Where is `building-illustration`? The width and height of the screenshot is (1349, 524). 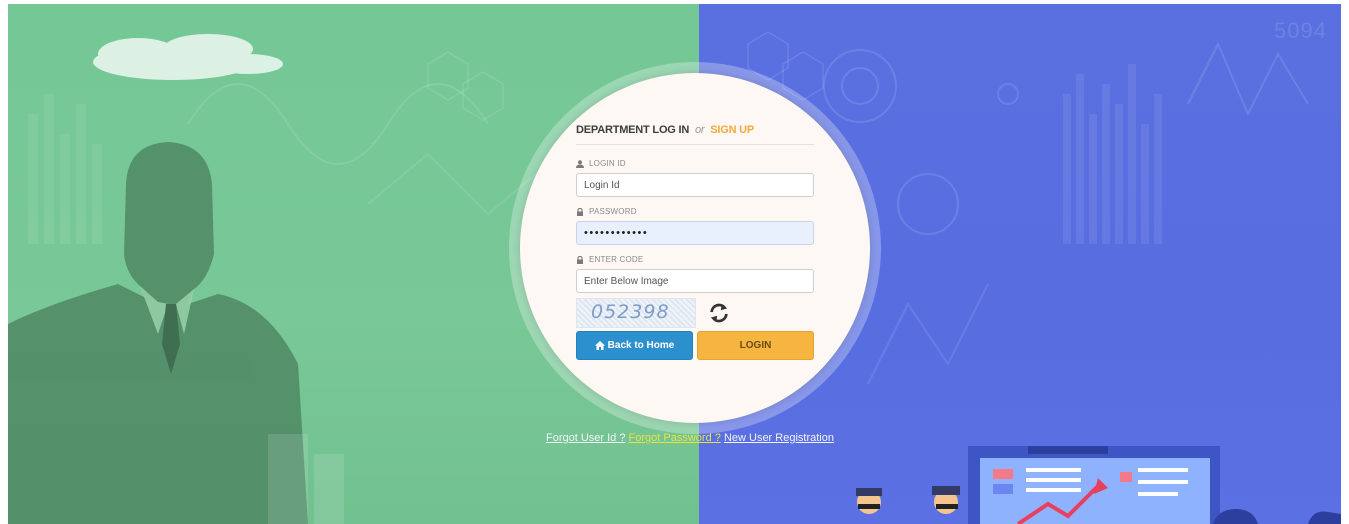
building-illustration is located at coordinates (306, 479).